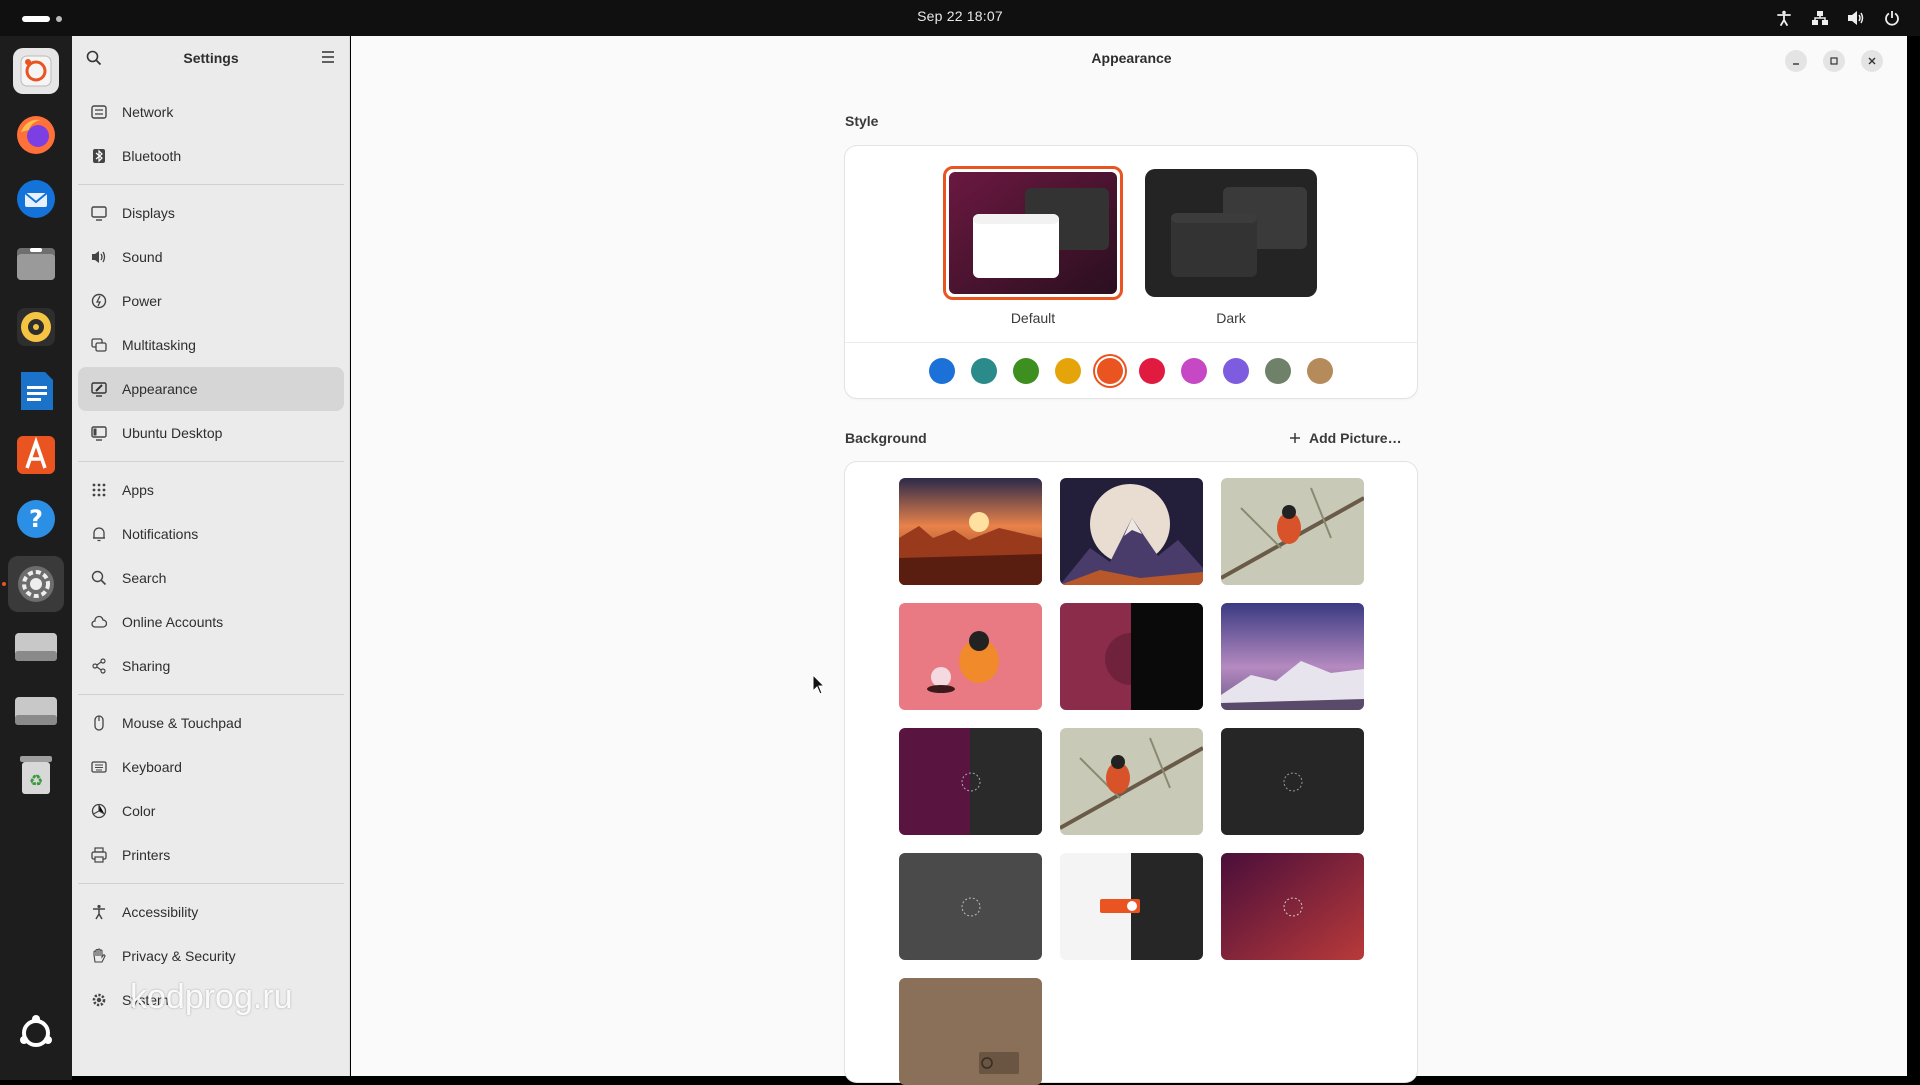 This screenshot has width=1920, height=1085. I want to click on sidebar-item-ubuntu-desktop: Ubuntu Desktop, so click(211, 433).